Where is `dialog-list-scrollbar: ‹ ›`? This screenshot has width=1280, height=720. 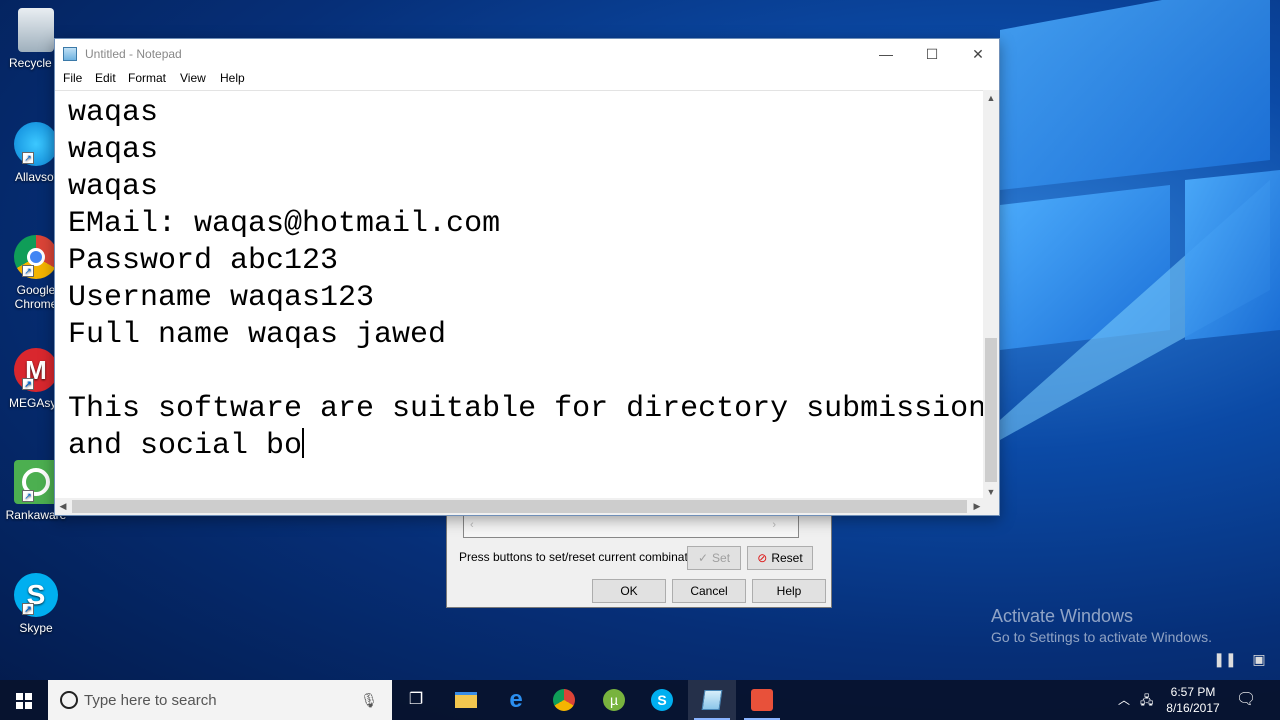 dialog-list-scrollbar: ‹ › is located at coordinates (631, 526).